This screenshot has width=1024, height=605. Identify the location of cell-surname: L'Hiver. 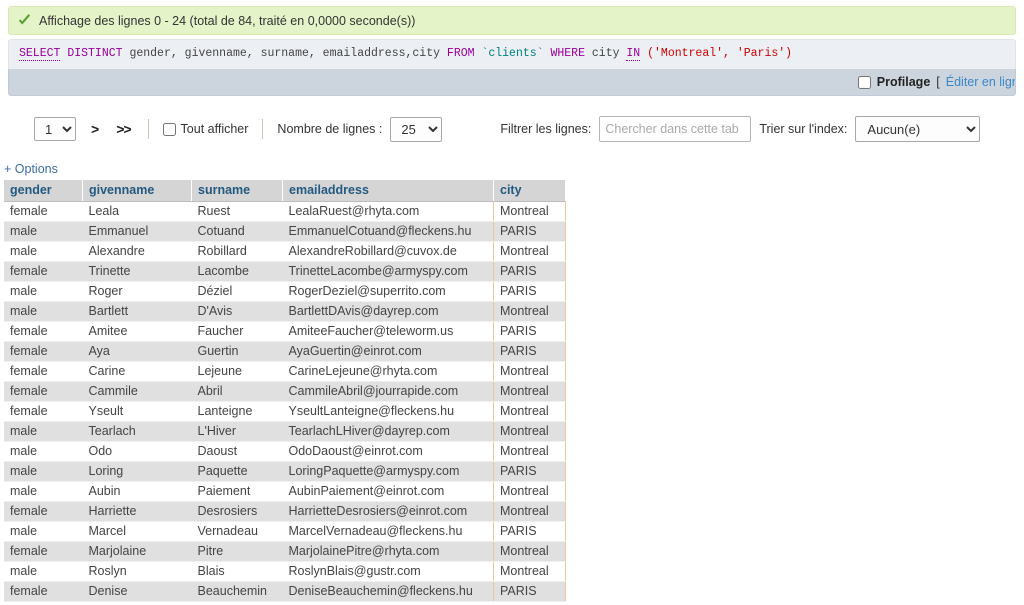
(237, 432).